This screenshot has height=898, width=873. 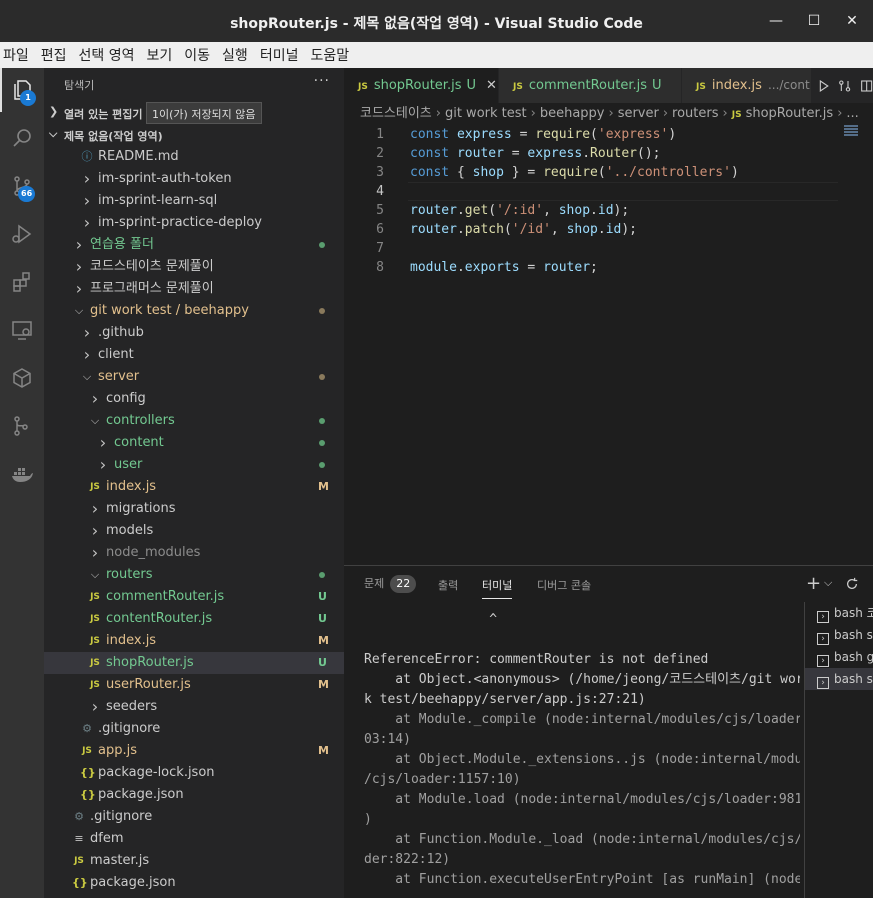 What do you see at coordinates (194, 597) in the screenshot?
I see `tree-item: JS commentRouter.js U` at bounding box center [194, 597].